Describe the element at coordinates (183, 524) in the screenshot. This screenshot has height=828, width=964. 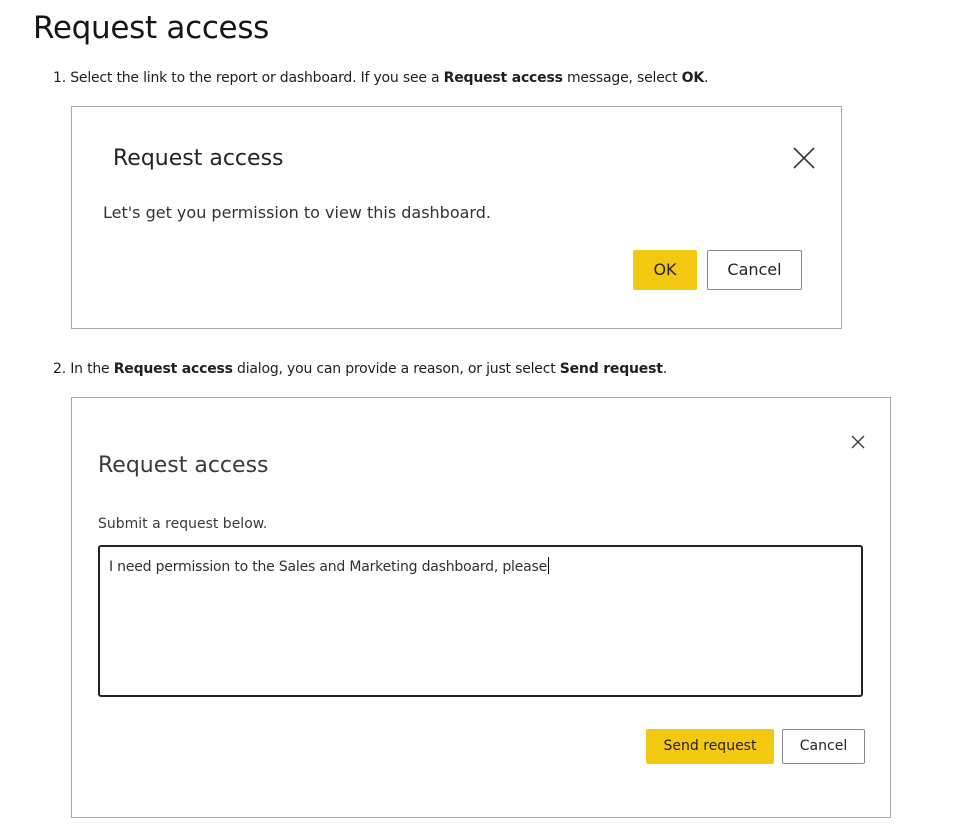
I see `request-label: Submit a request below.` at that location.